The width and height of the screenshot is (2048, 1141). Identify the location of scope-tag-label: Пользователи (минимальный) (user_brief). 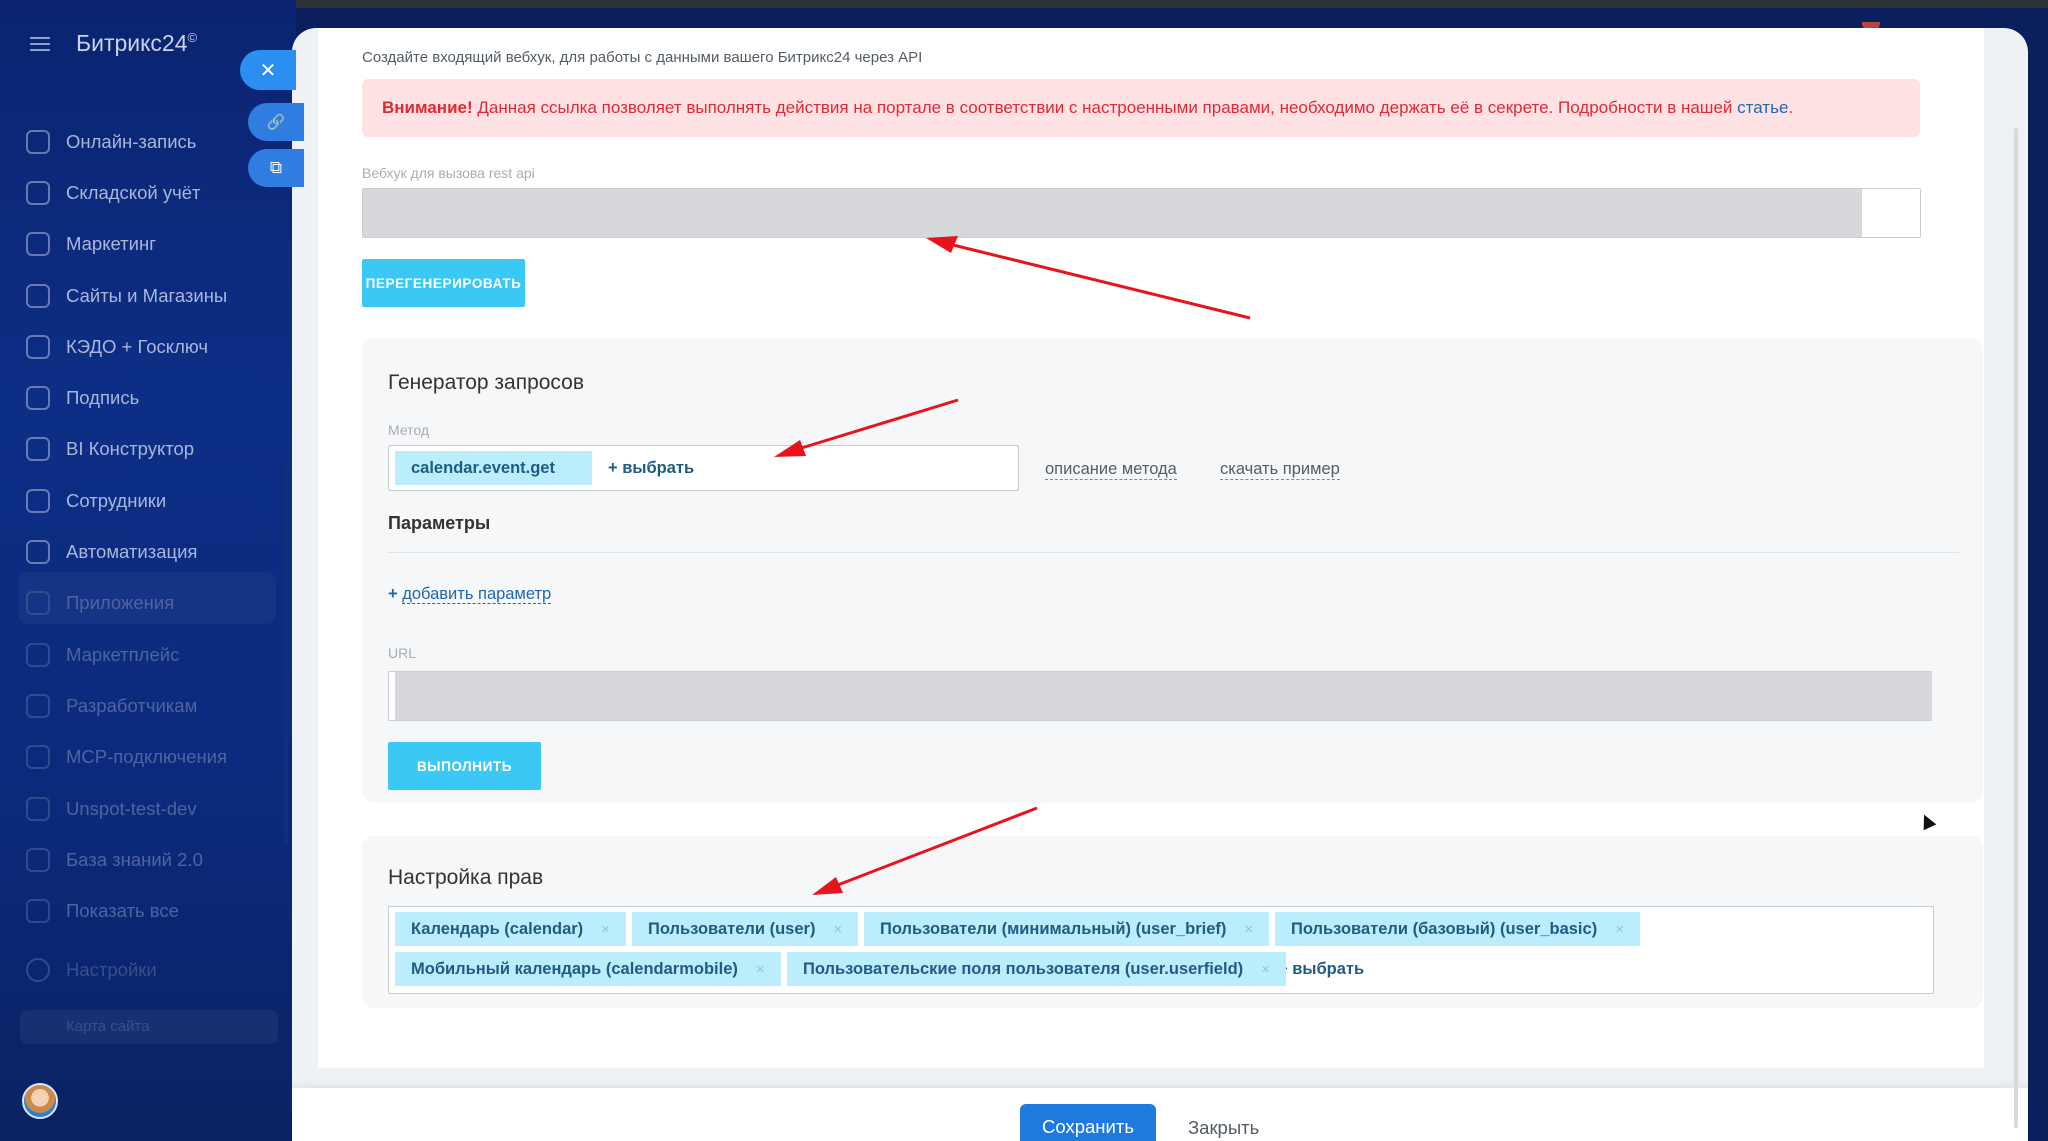
(1053, 928).